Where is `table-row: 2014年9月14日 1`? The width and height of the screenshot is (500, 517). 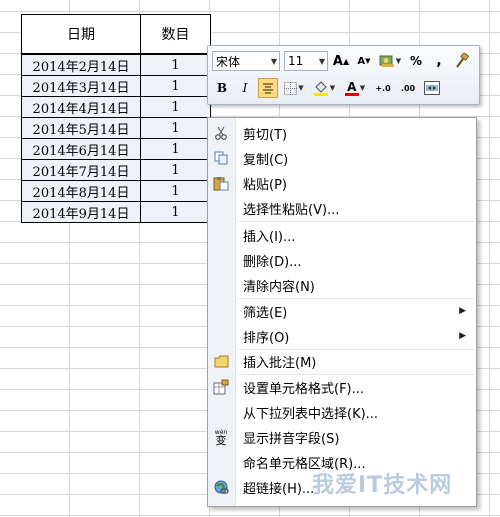
table-row: 2014年9月14日 1 is located at coordinates (116, 212).